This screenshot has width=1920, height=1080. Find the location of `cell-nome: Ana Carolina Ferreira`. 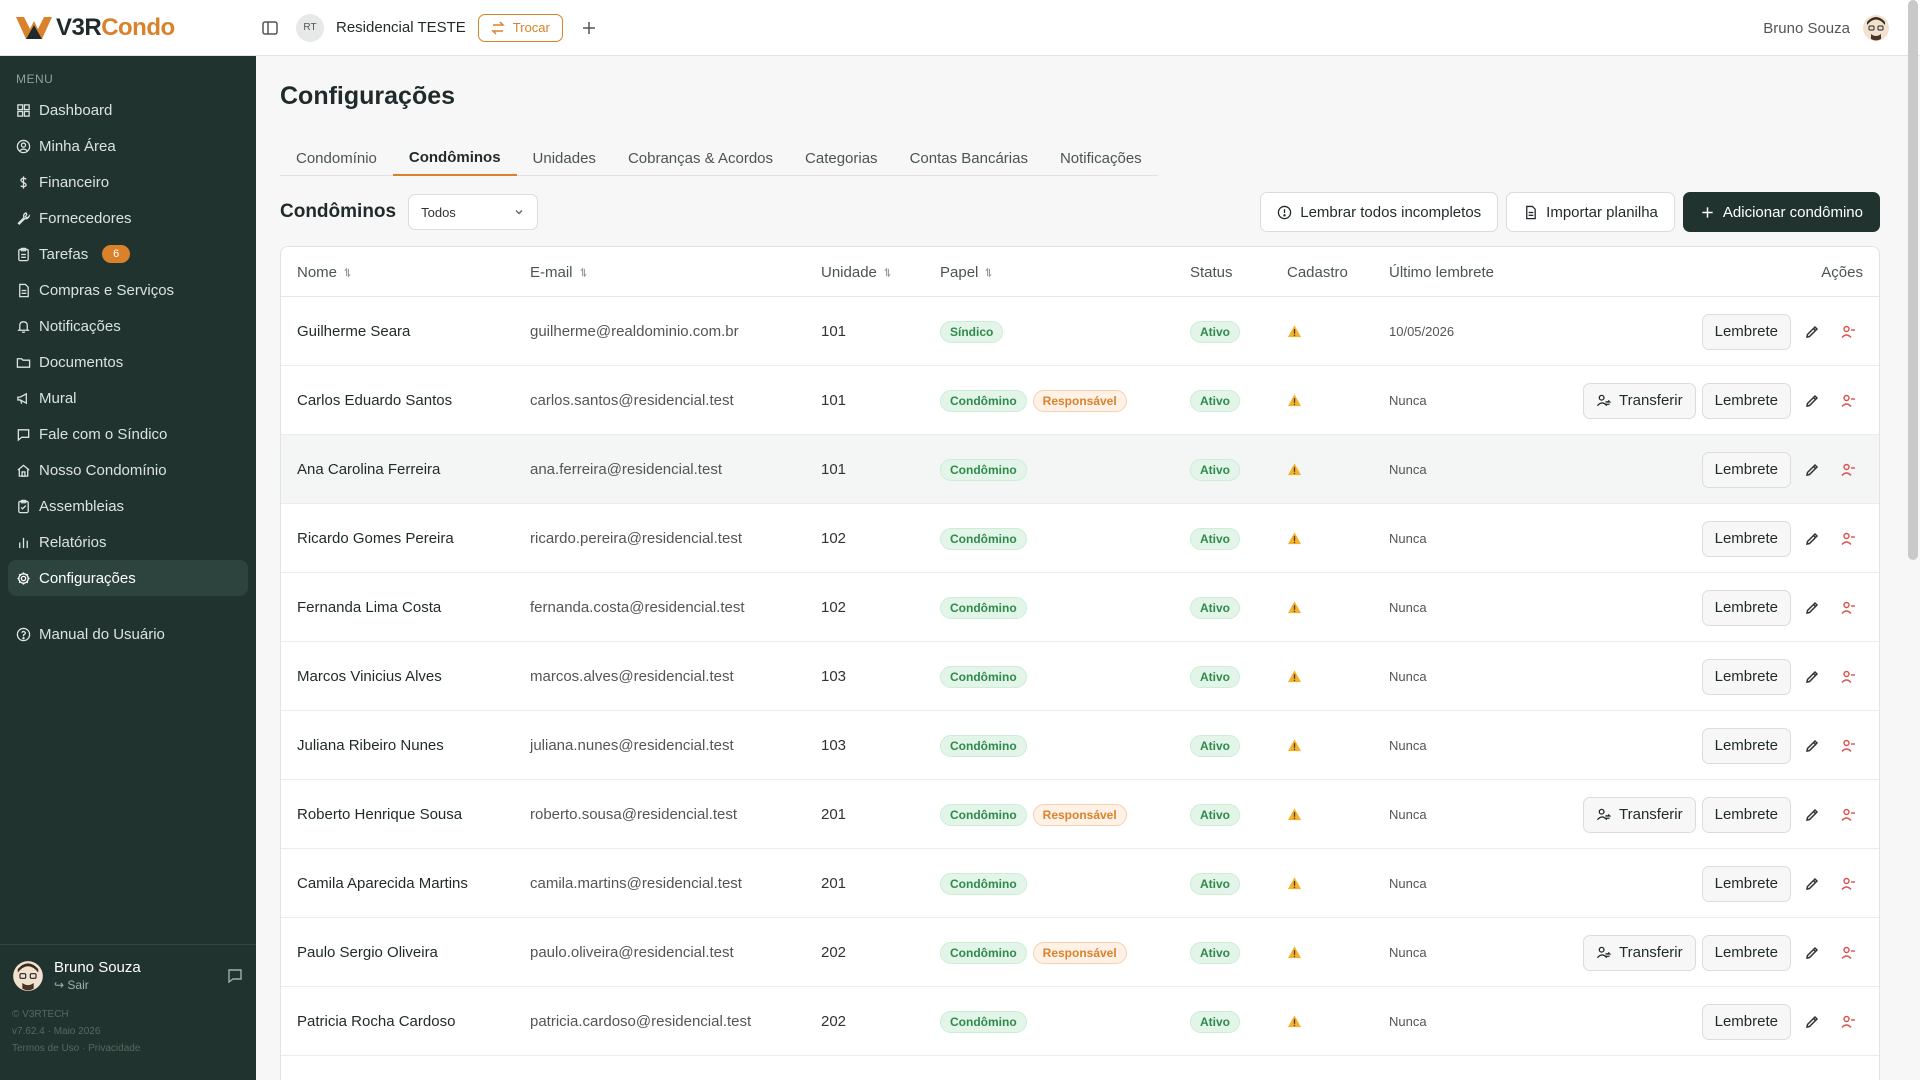

cell-nome: Ana Carolina Ferreira is located at coordinates (369, 469).